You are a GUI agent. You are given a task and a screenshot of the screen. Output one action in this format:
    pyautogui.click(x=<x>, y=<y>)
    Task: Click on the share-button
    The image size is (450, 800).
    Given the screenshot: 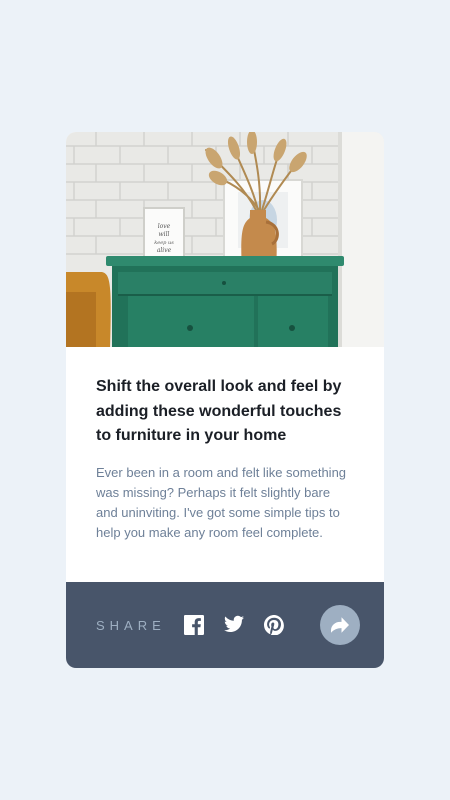 What is the action you would take?
    pyautogui.click(x=340, y=625)
    